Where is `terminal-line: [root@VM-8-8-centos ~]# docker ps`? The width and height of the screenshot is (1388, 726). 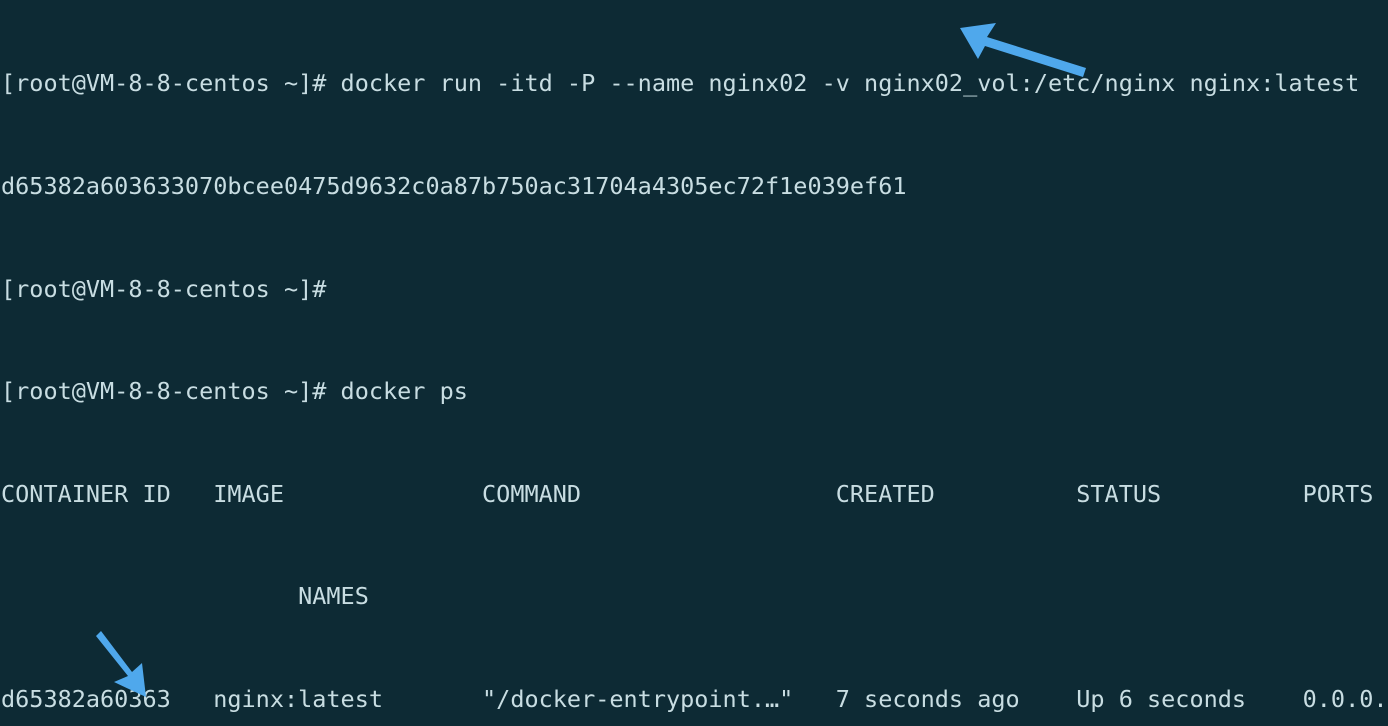 terminal-line: [root@VM-8-8-centos ~]# docker ps is located at coordinates (234, 391).